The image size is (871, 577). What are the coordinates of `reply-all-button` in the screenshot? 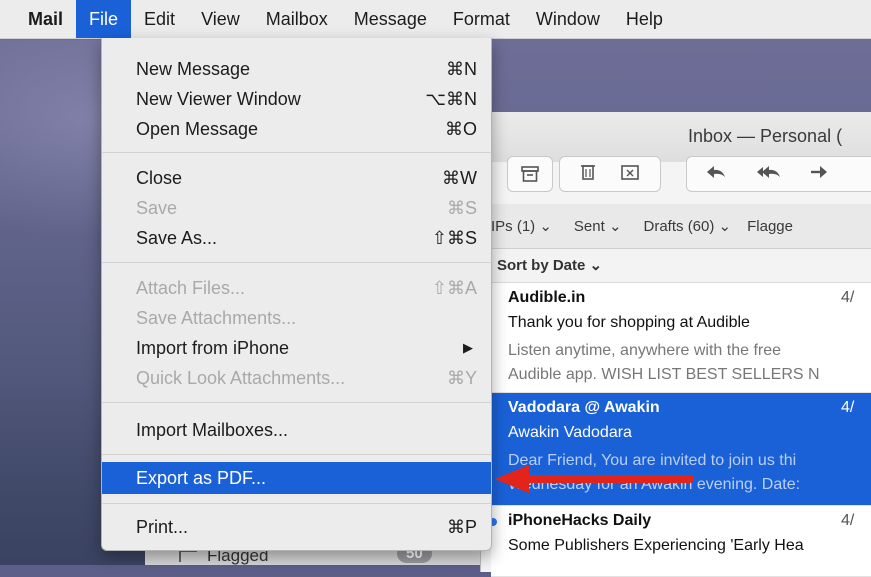 It's located at (768, 174).